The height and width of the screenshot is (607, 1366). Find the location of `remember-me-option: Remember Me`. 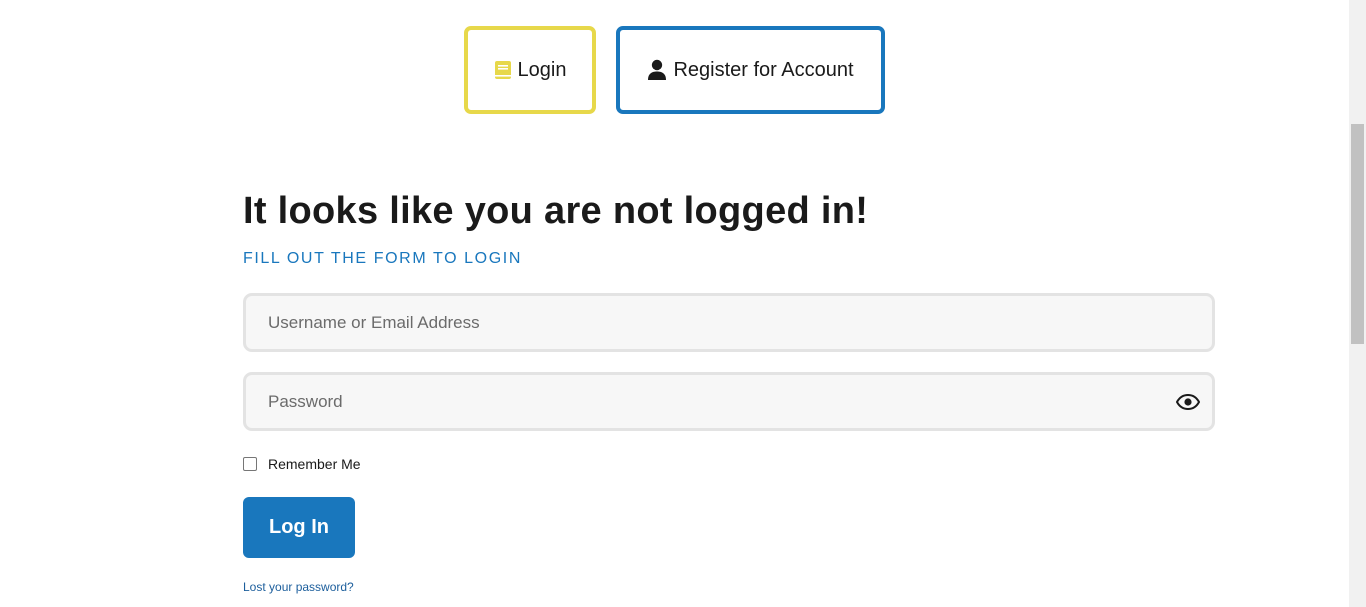

remember-me-option: Remember Me is located at coordinates (302, 464).